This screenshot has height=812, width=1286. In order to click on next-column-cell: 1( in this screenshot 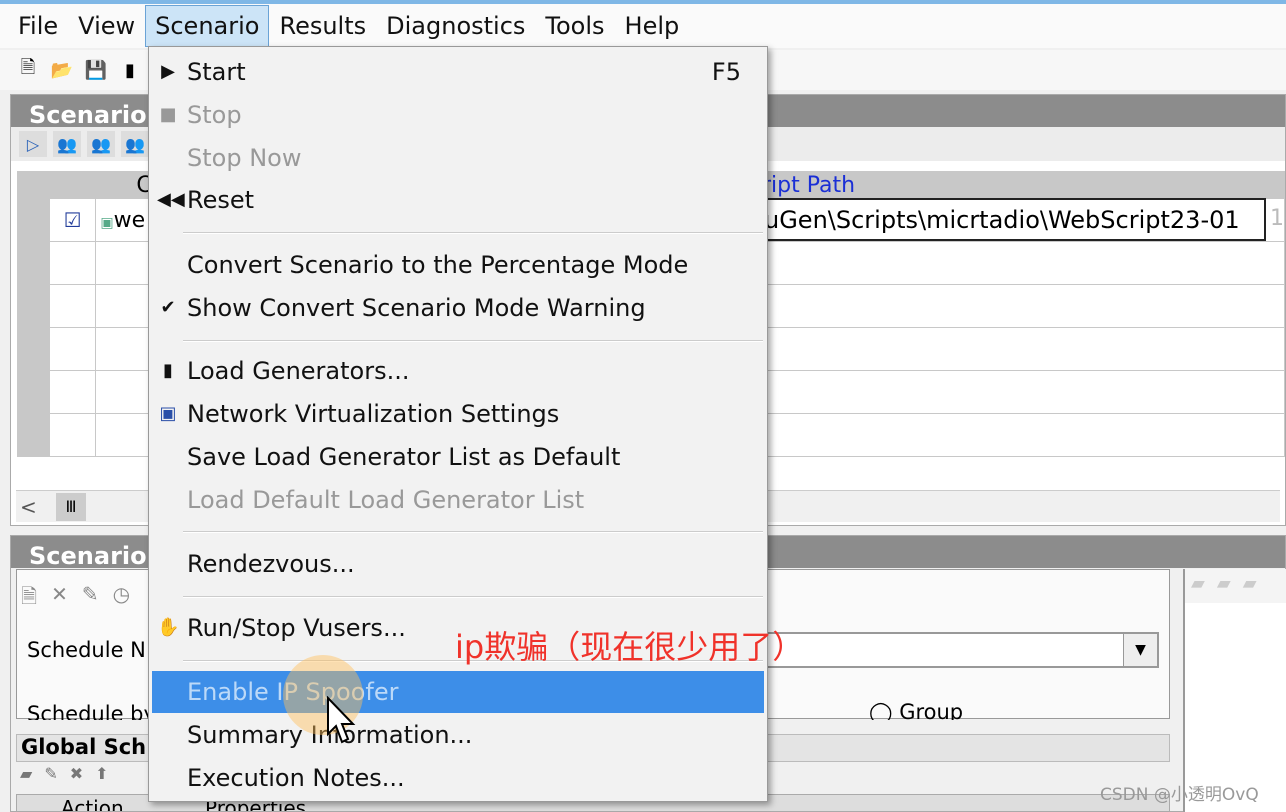, I will do `click(1278, 218)`.